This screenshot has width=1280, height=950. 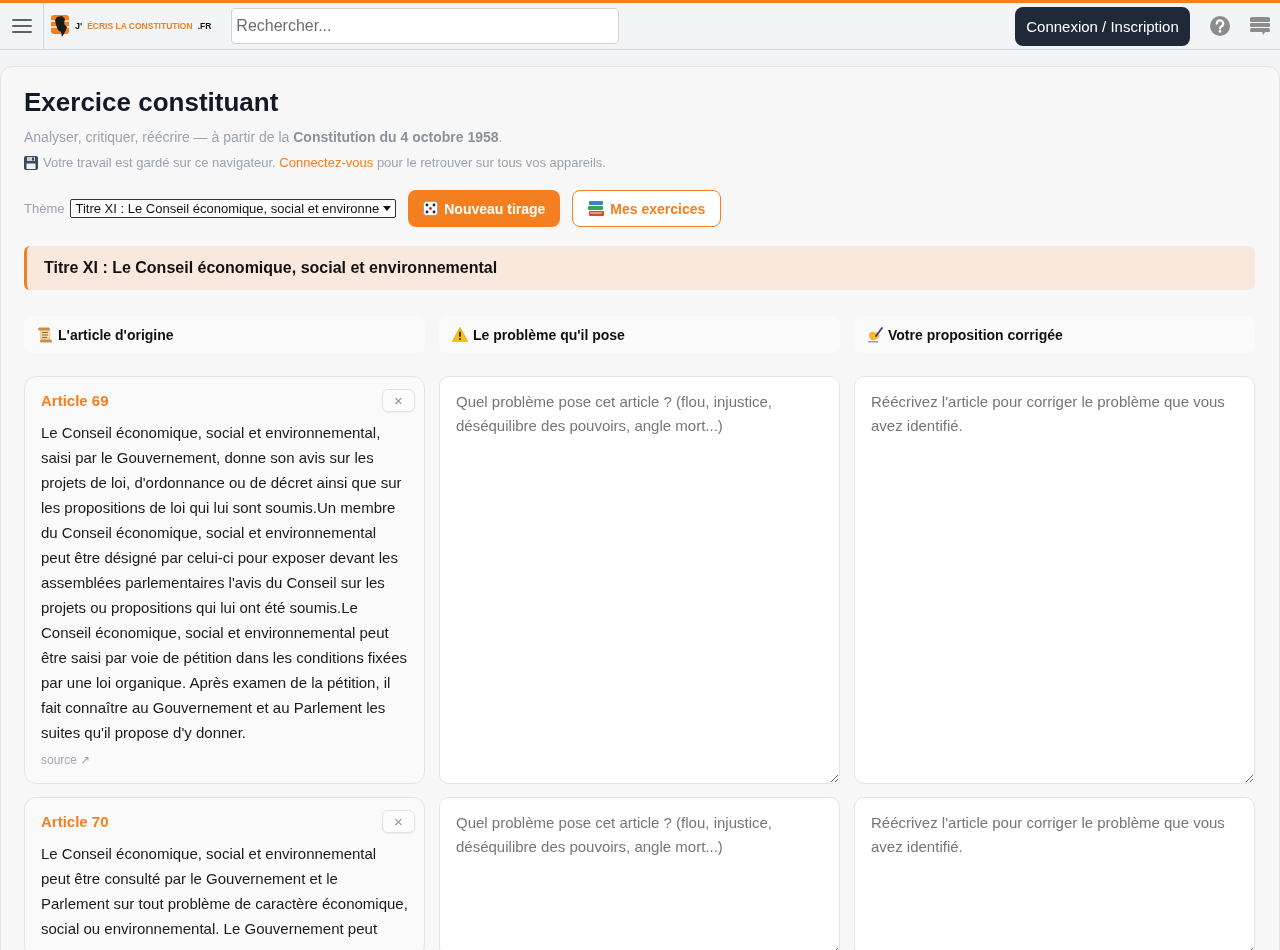 What do you see at coordinates (975, 334) in the screenshot?
I see `column-title: Votre proposition corrigée` at bounding box center [975, 334].